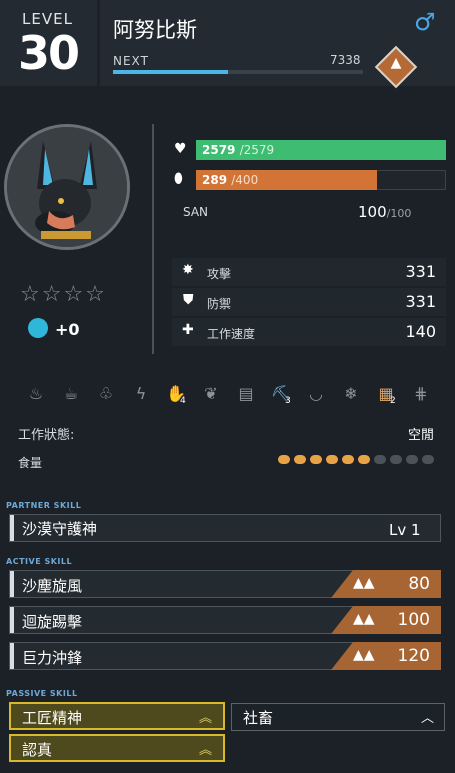 Image resolution: width=455 pixels, height=773 pixels. Describe the element at coordinates (413, 656) in the screenshot. I see `skill-power-value: 120` at that location.